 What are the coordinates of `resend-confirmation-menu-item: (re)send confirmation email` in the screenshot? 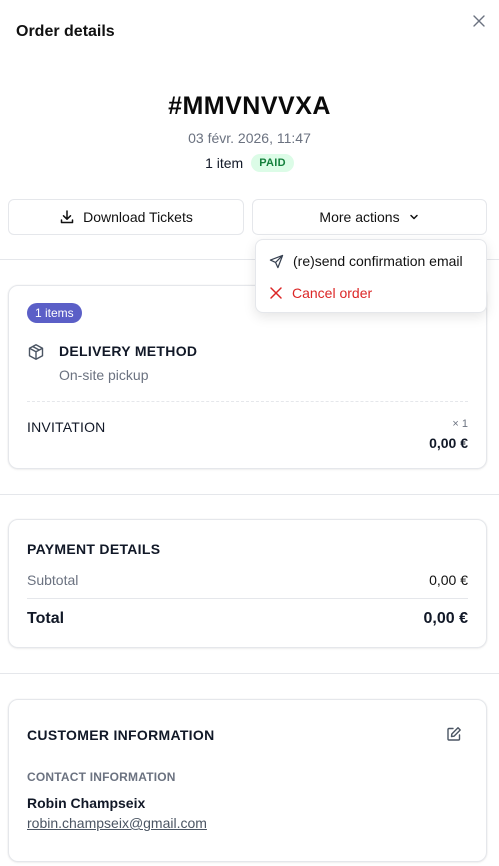 It's located at (371, 261).